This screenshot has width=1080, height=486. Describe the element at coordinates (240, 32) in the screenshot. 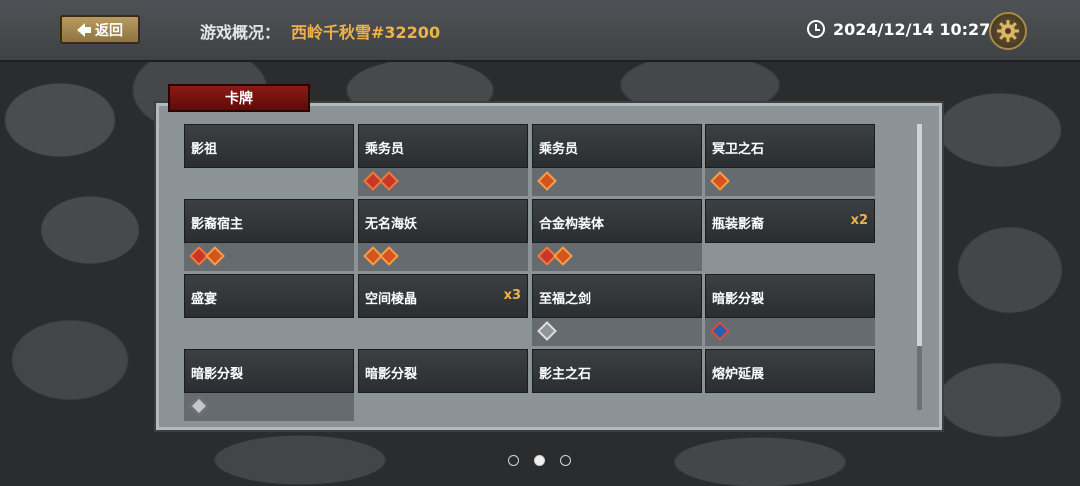

I see `game-overview-label: 游戏概况：` at that location.